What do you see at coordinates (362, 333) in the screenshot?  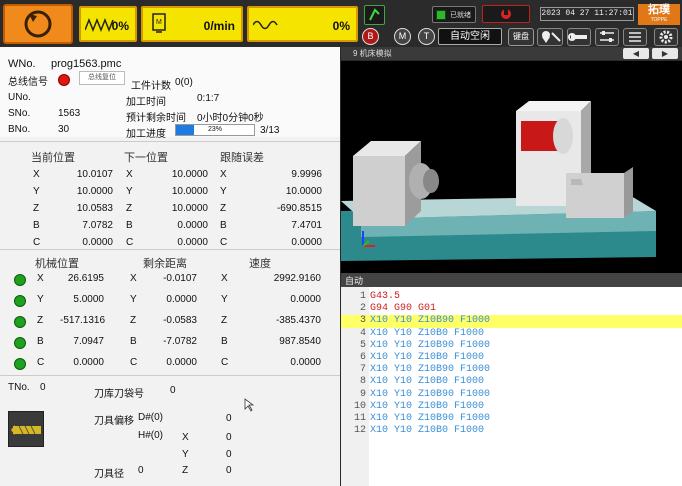 I see `line-number: 4` at bounding box center [362, 333].